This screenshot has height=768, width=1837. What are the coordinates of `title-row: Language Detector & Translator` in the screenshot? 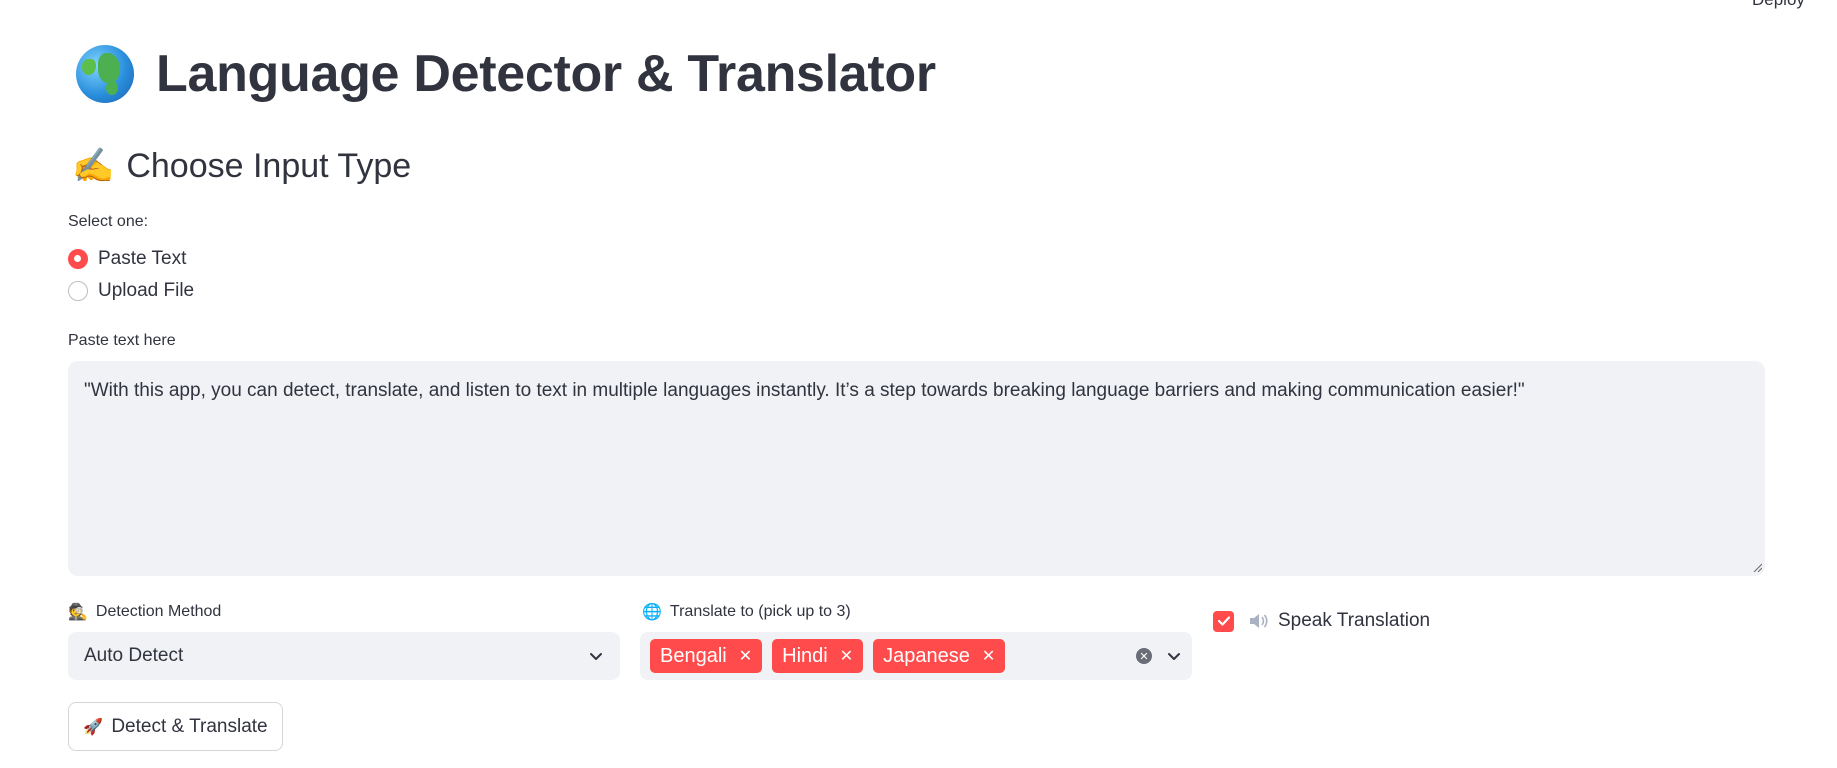 It's located at (506, 74).